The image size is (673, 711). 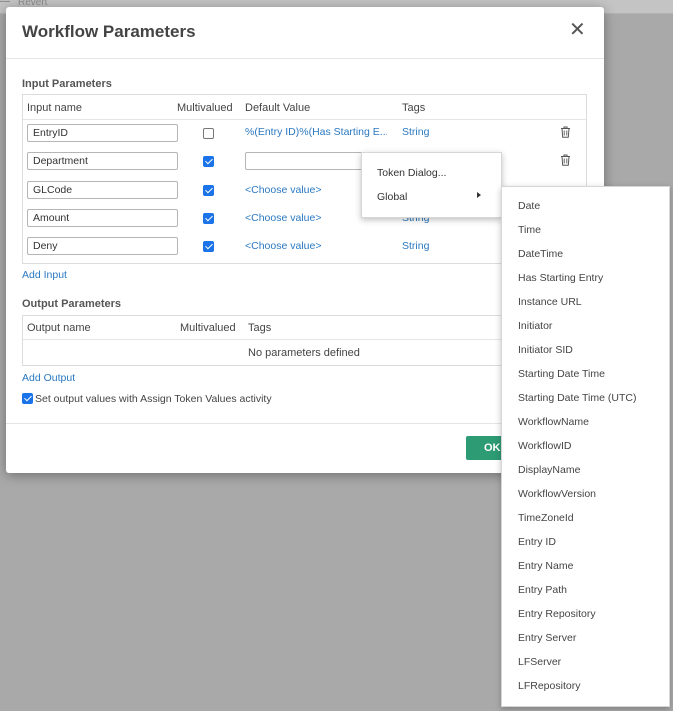 What do you see at coordinates (102, 133) in the screenshot?
I see `input-name-field: EntryID` at bounding box center [102, 133].